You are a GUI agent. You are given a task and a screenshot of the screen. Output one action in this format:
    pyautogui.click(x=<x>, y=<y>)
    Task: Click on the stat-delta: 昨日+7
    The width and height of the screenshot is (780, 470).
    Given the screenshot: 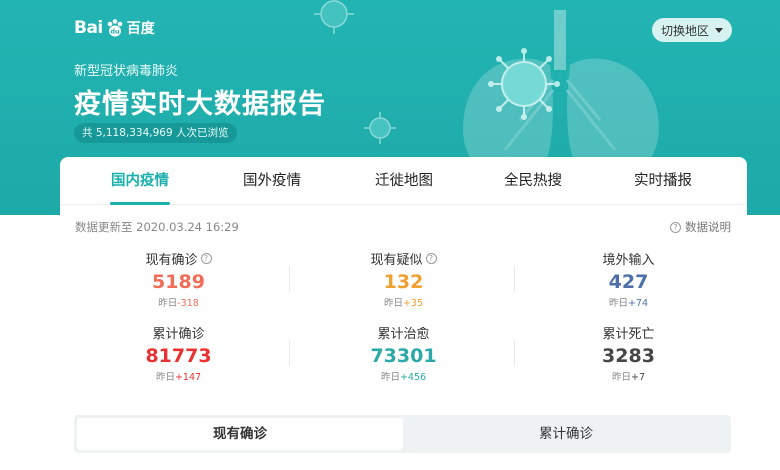 What is the action you would take?
    pyautogui.click(x=628, y=376)
    